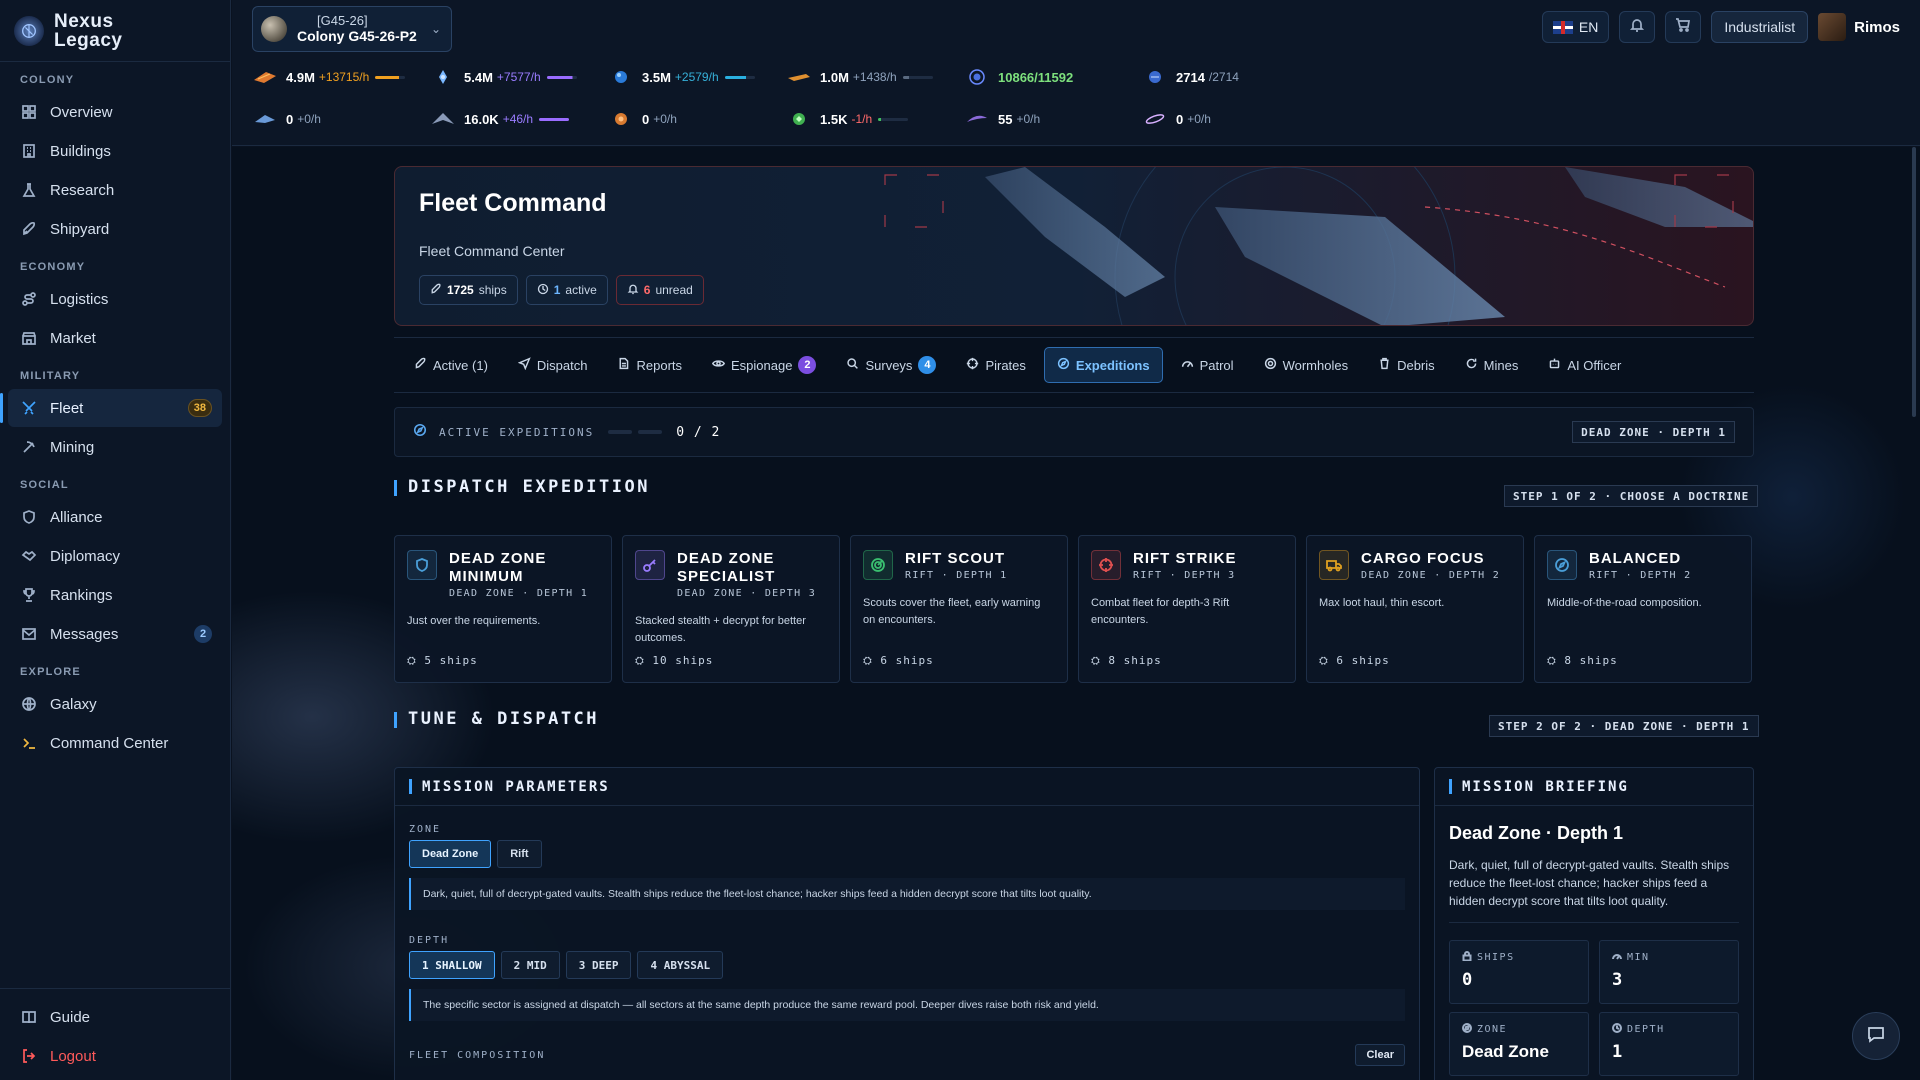 The width and height of the screenshot is (1920, 1080). I want to click on zone-option-rift: Rift, so click(519, 854).